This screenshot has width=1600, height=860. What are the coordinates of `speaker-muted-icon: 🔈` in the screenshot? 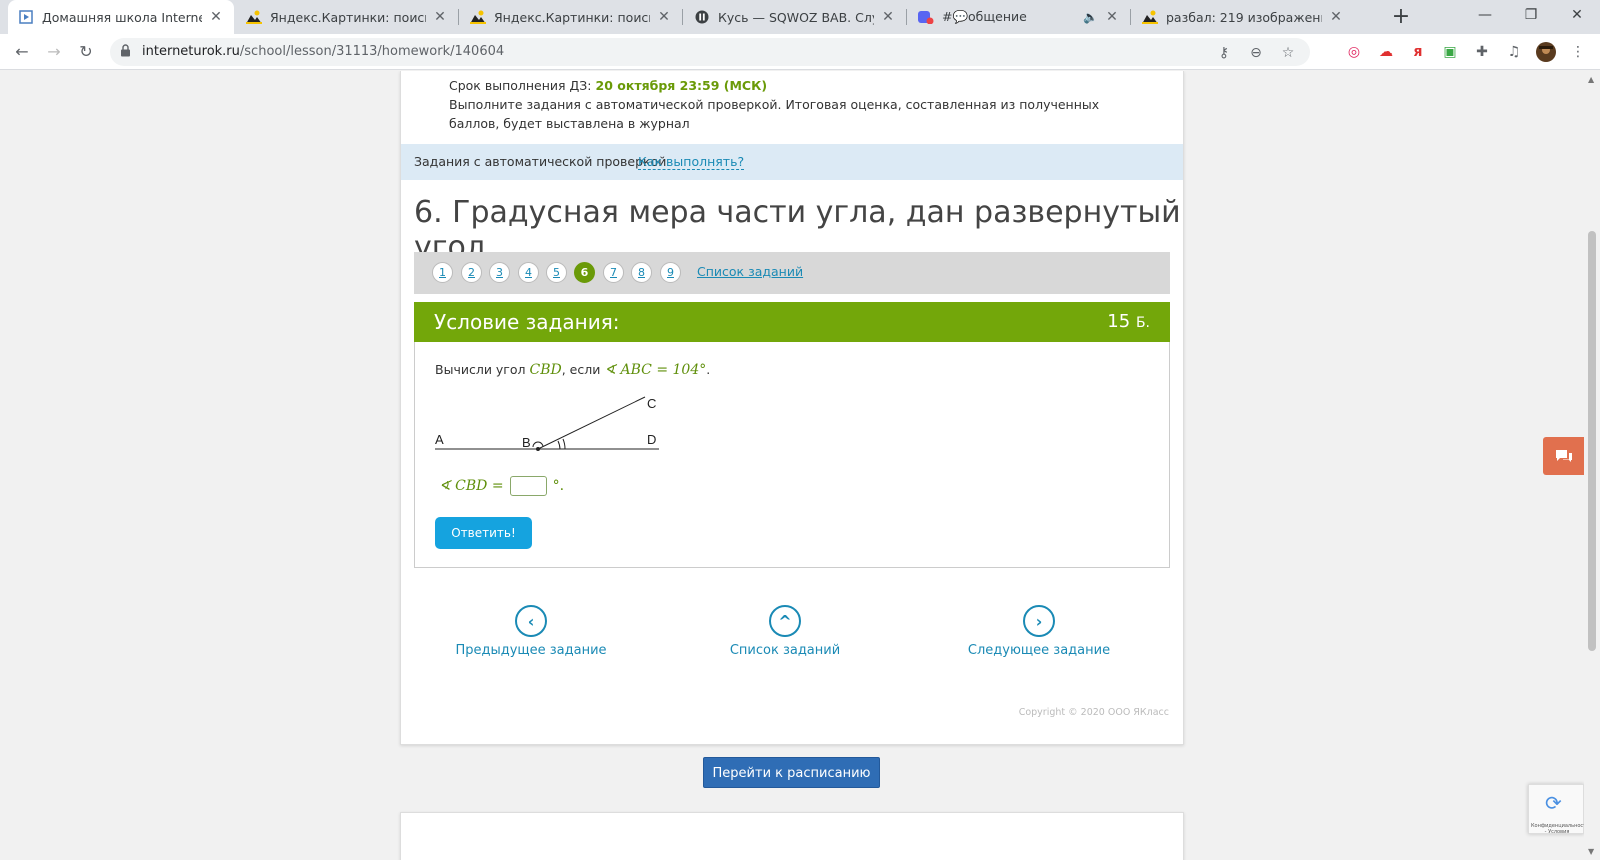 It's located at (1090, 17).